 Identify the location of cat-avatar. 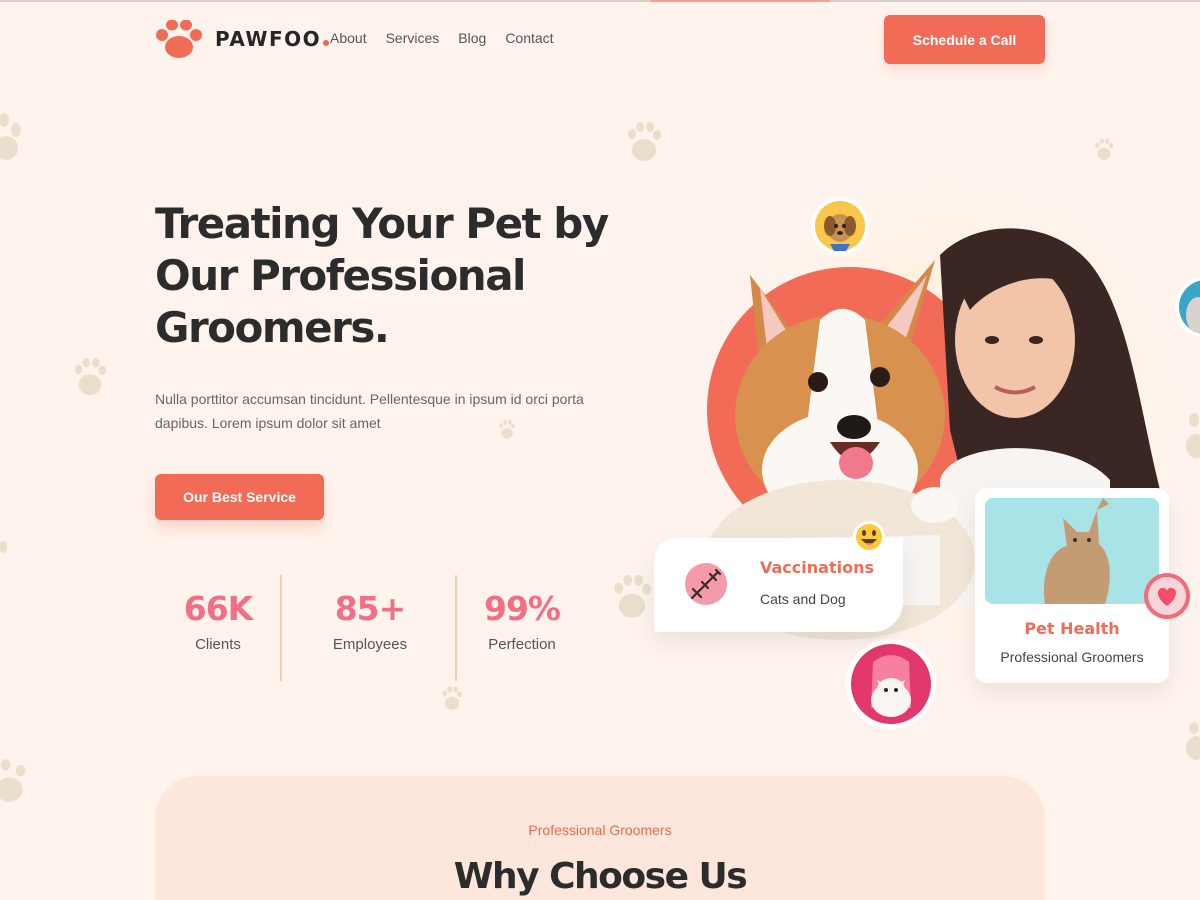
(1187, 307).